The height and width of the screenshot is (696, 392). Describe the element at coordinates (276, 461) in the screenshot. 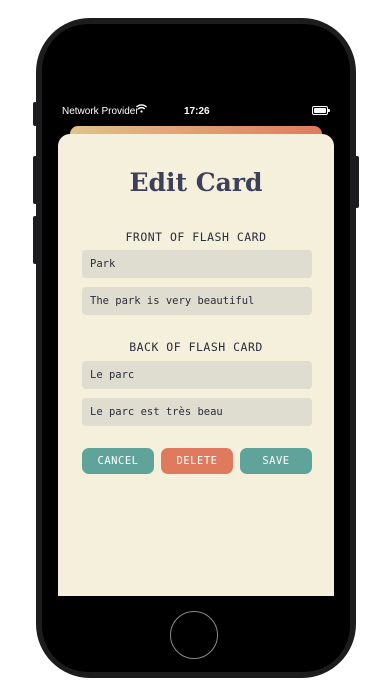

I see `save-button: SAVE` at that location.